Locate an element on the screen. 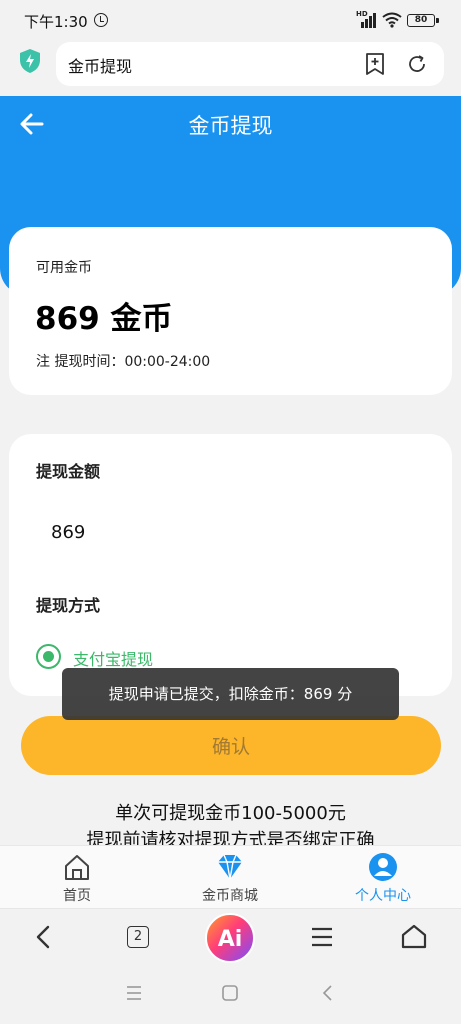  withdraw-check-note: 提现前请核对提现方式是否绑定正确 is located at coordinates (230, 837).